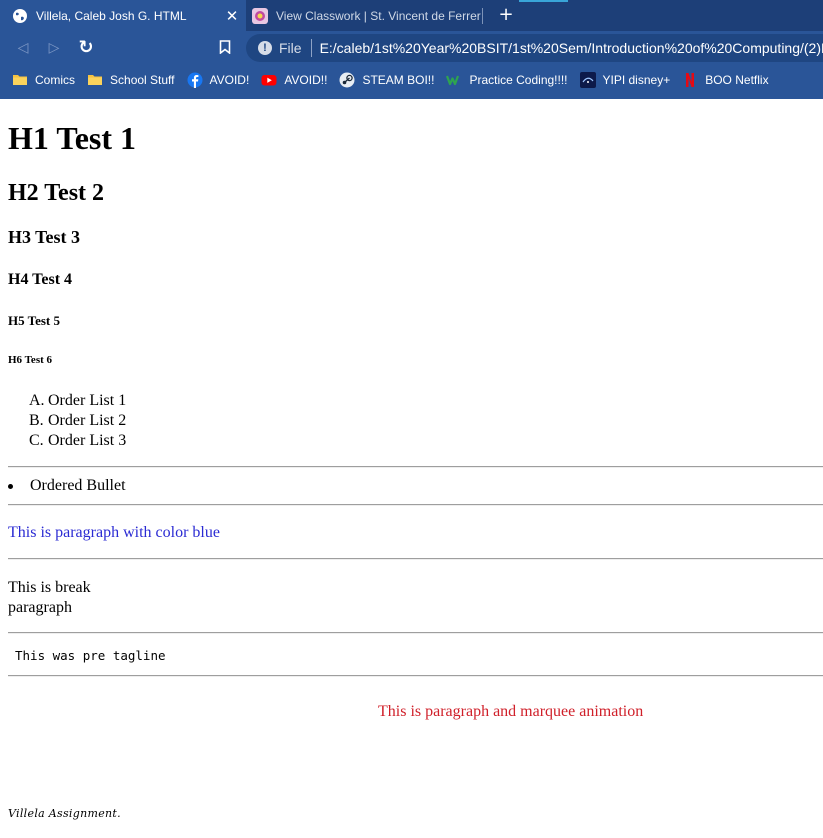 This screenshot has width=823, height=838. What do you see at coordinates (260, 15) in the screenshot?
I see `classroom-icon` at bounding box center [260, 15].